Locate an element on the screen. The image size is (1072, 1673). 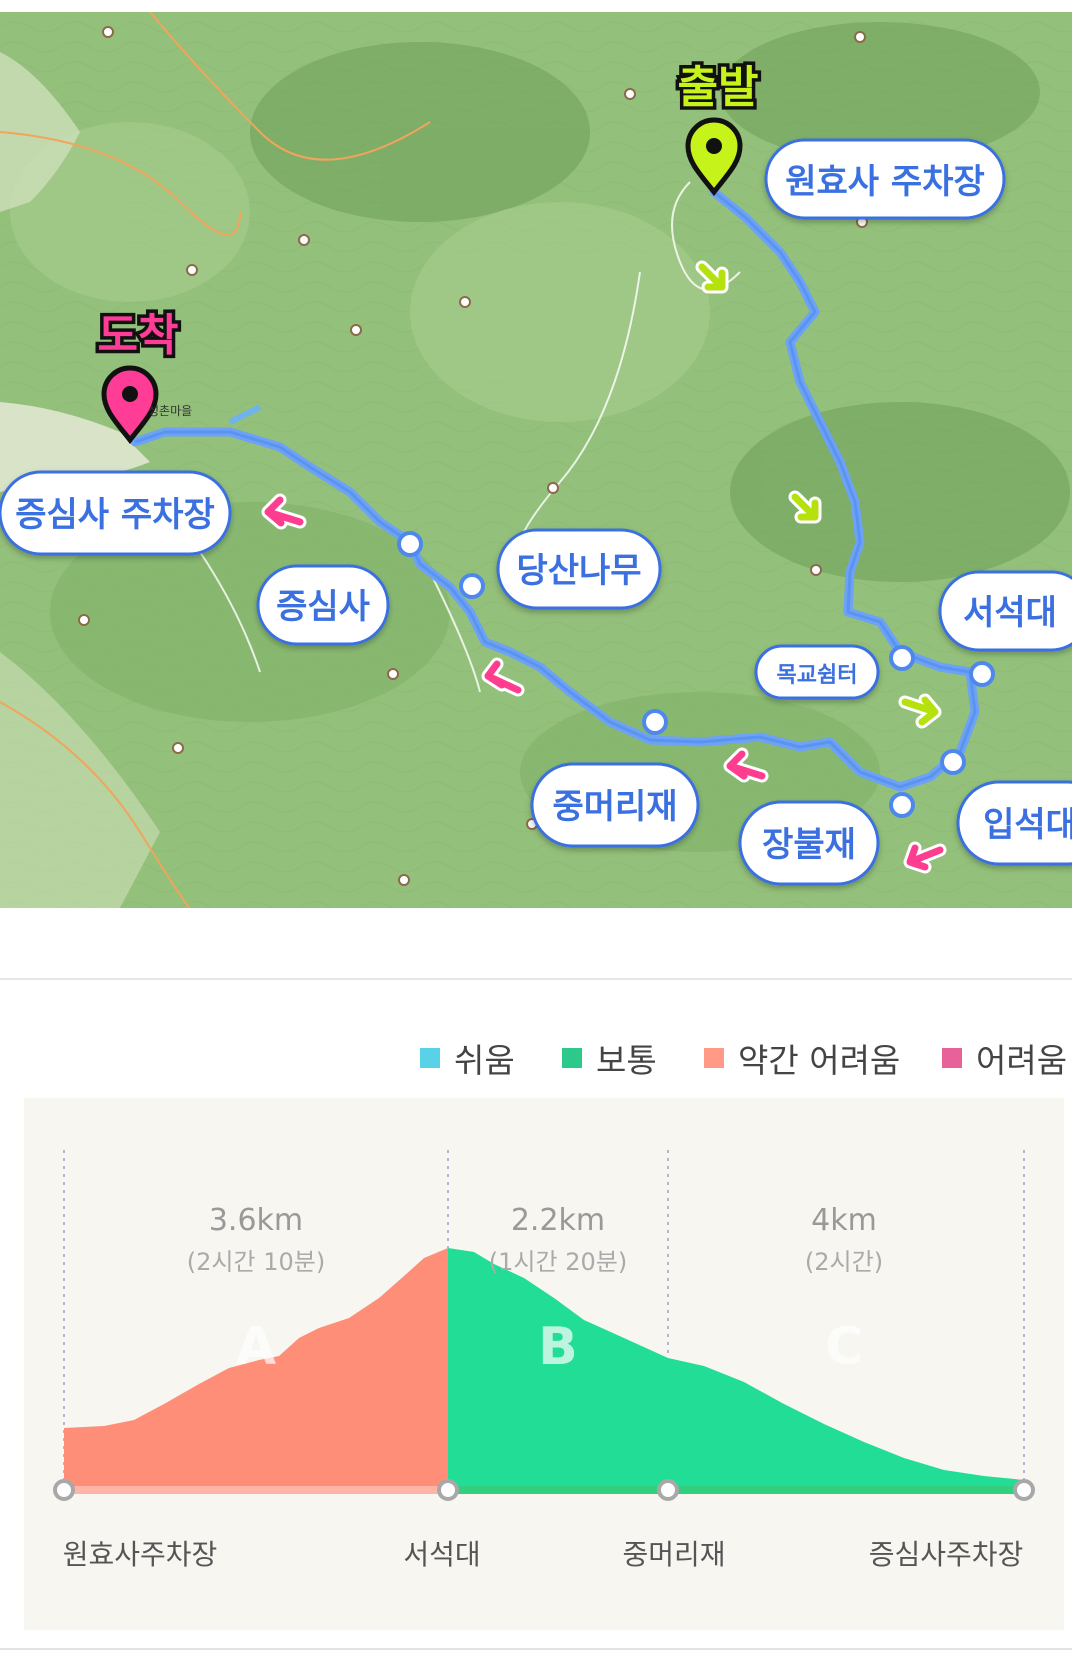
legend-label: 어려움 is located at coordinates (1022, 1060).